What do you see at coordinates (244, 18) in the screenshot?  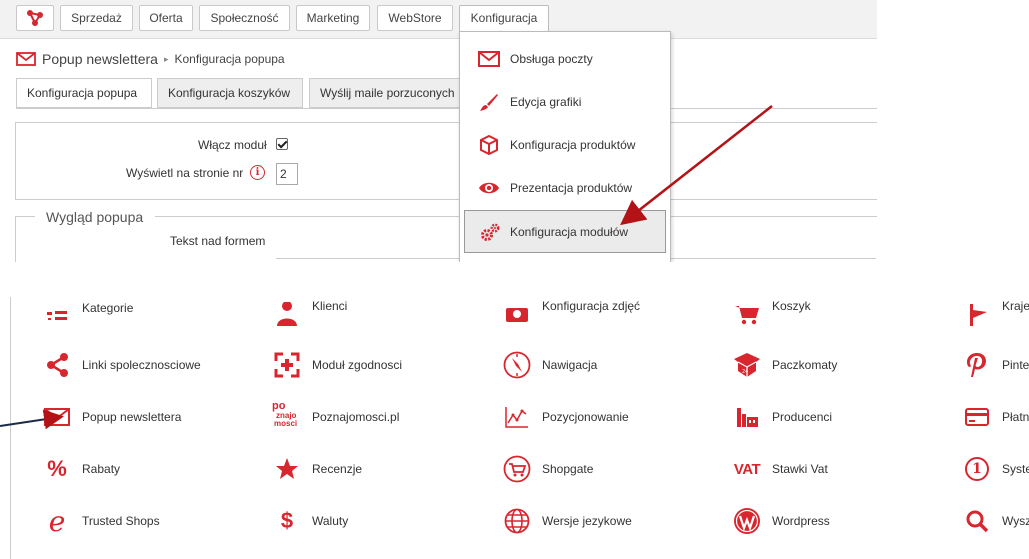 I see `nav-spolecznosc: Społeczność` at bounding box center [244, 18].